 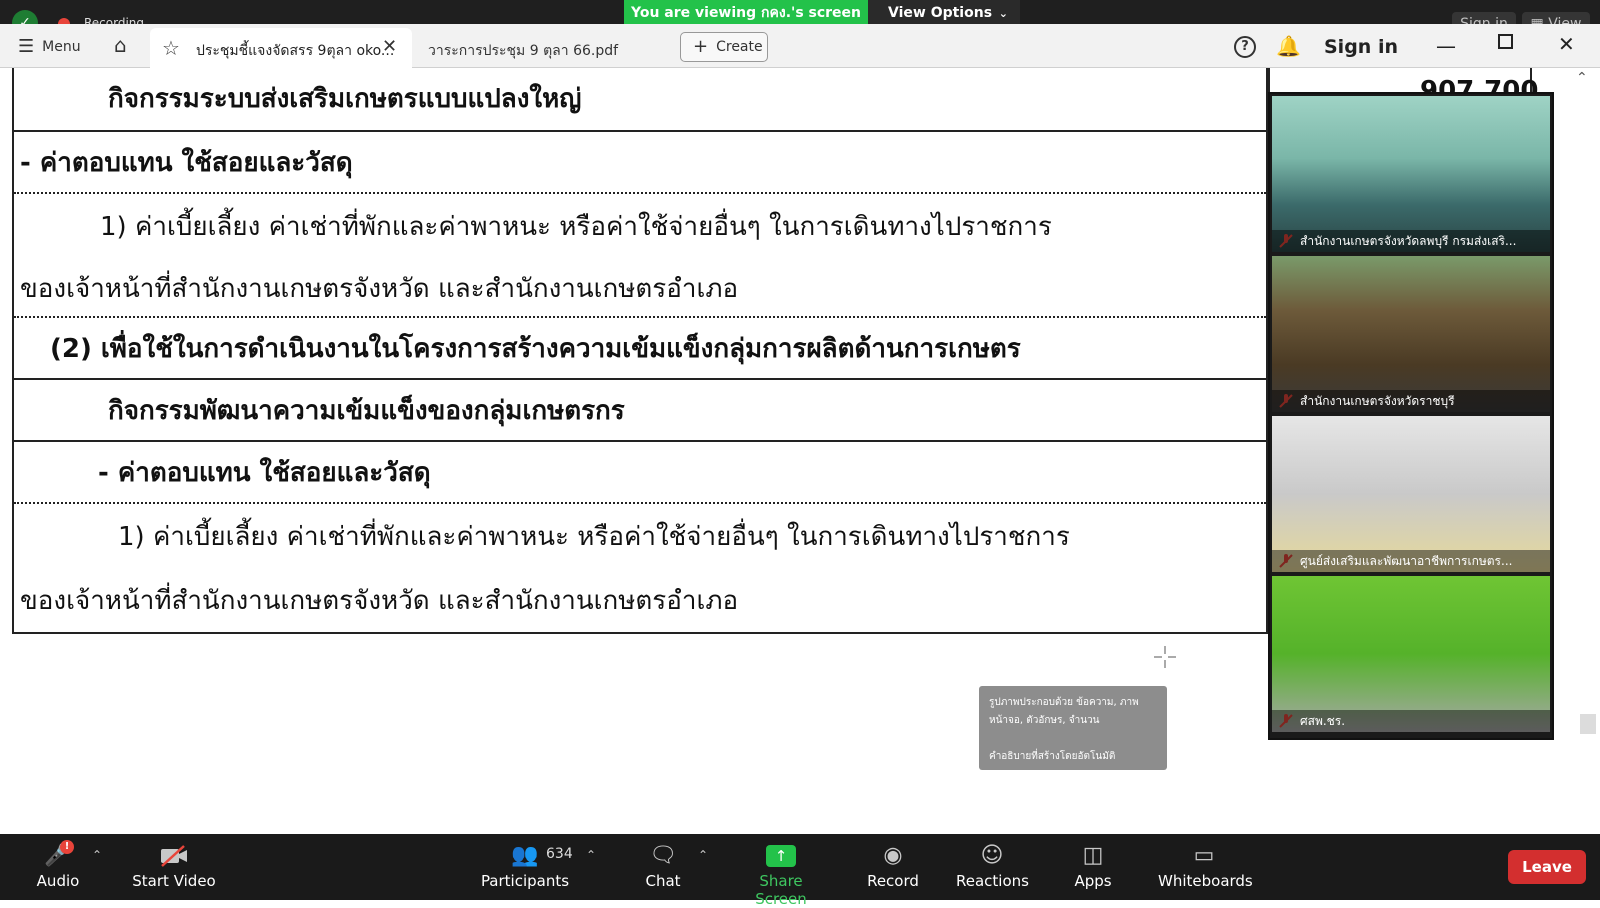 What do you see at coordinates (1165, 657) in the screenshot?
I see `crosshair-cursor-icon` at bounding box center [1165, 657].